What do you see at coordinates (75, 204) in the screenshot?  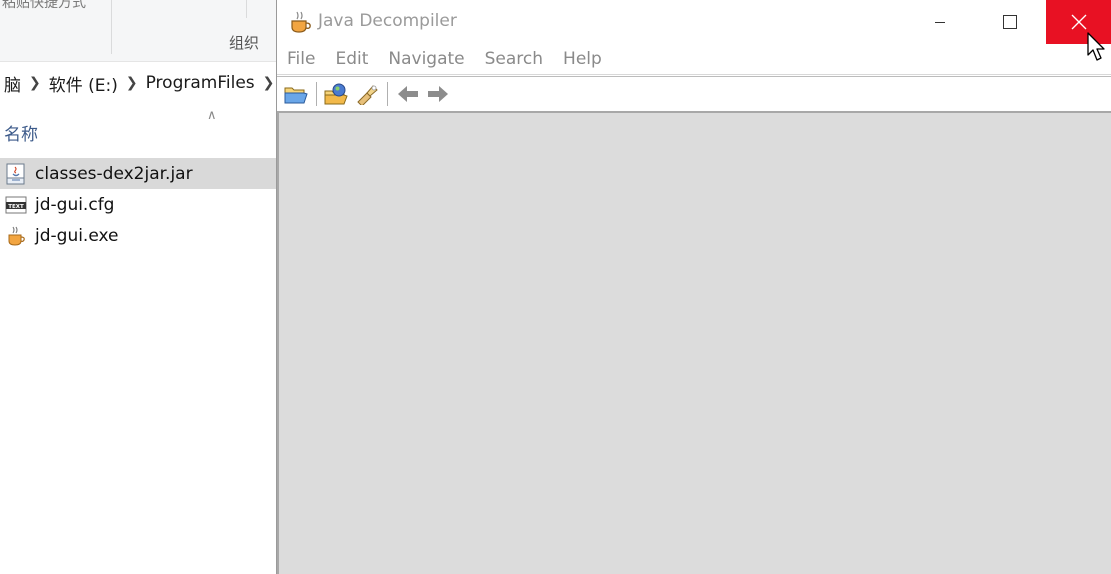 I see `file-name: jd-gui.cfg` at bounding box center [75, 204].